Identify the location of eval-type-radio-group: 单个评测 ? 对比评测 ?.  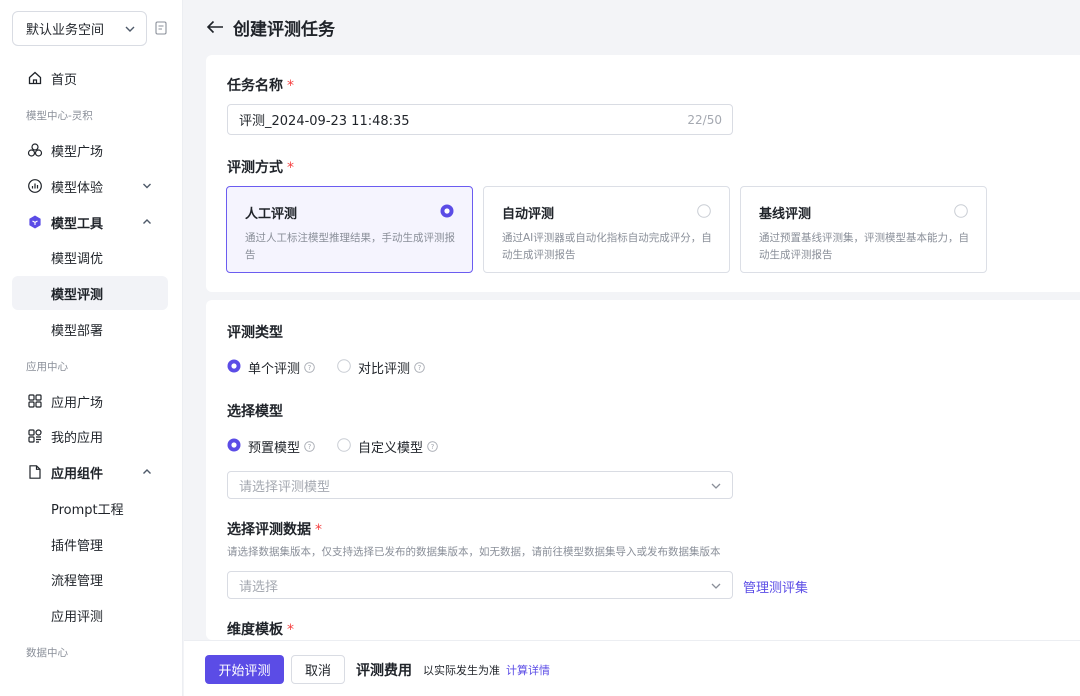
(337, 367).